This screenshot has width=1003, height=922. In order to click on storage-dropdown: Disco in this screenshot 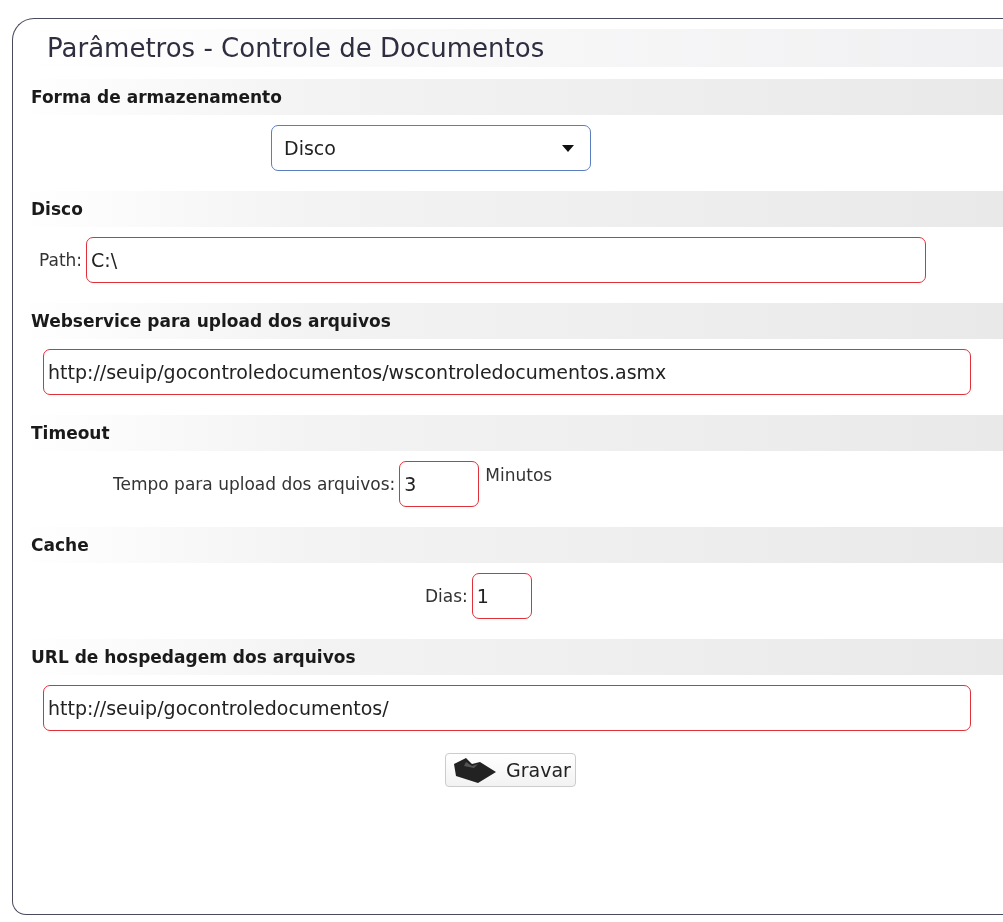, I will do `click(431, 148)`.